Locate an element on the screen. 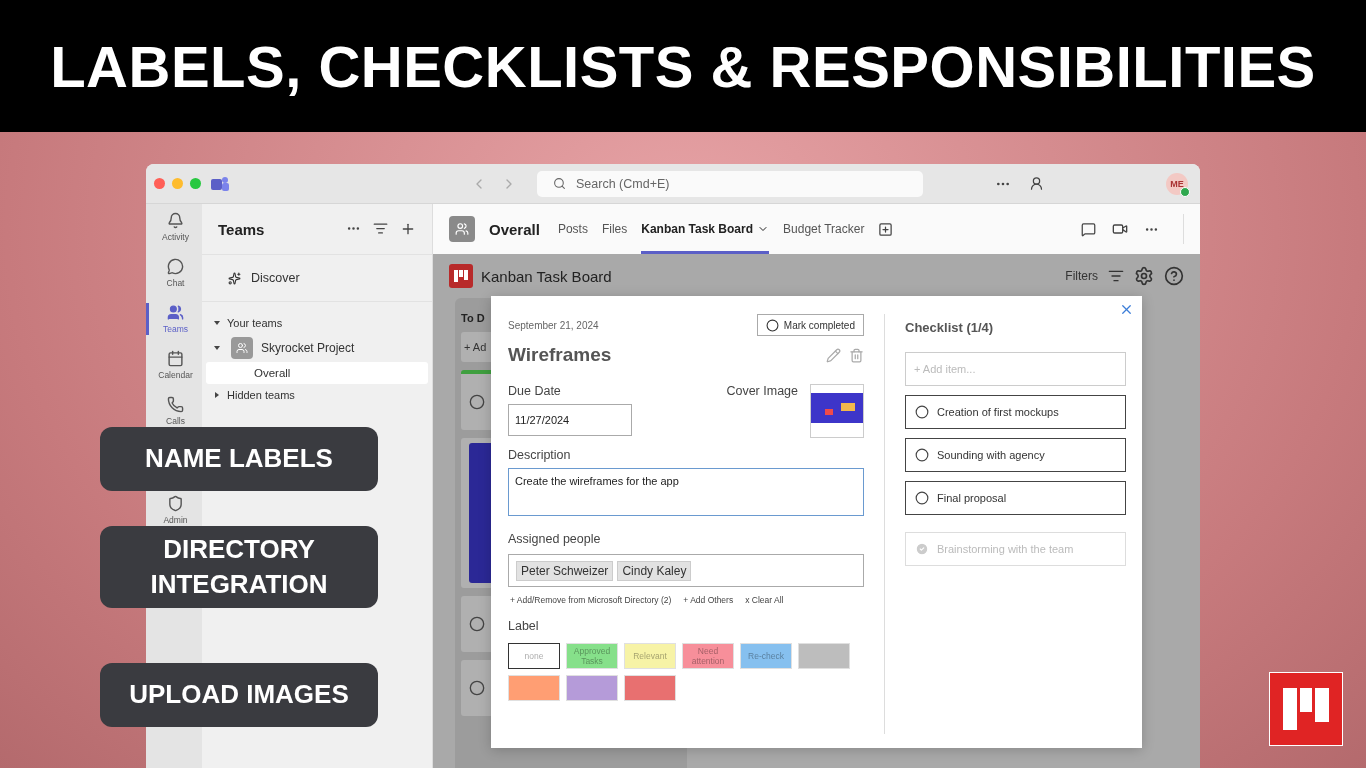  people-action-link: x Clear All is located at coordinates (764, 600).